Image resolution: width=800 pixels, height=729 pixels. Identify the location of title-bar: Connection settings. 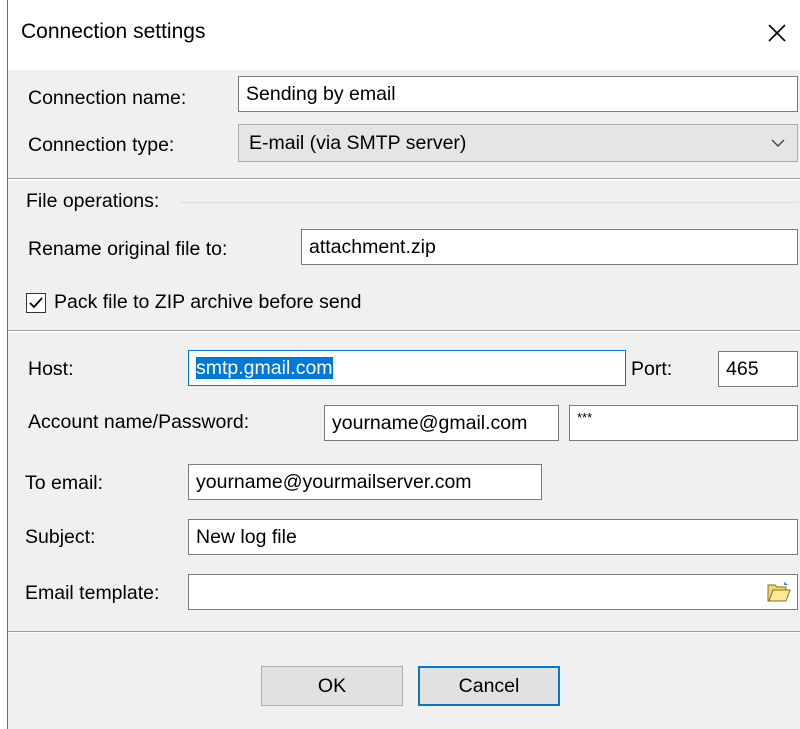
(404, 35).